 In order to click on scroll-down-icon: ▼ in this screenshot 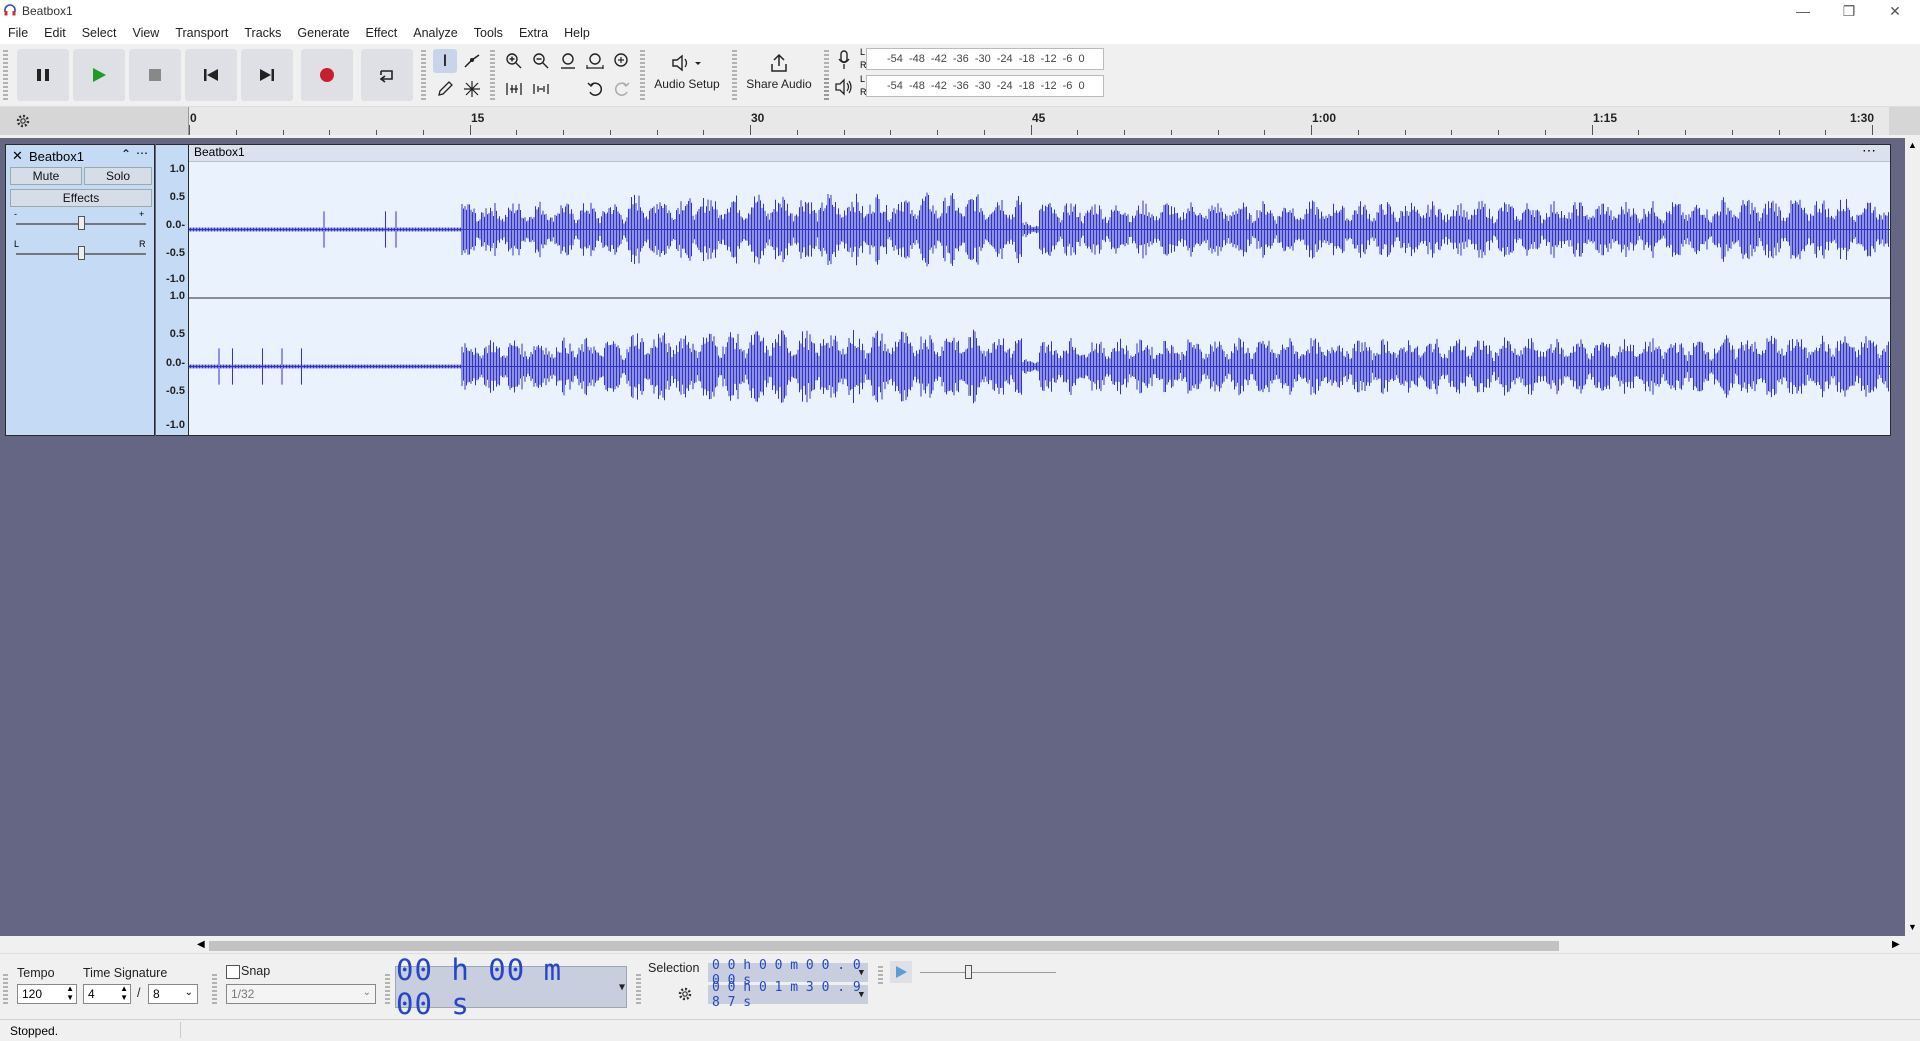, I will do `click(1912, 927)`.